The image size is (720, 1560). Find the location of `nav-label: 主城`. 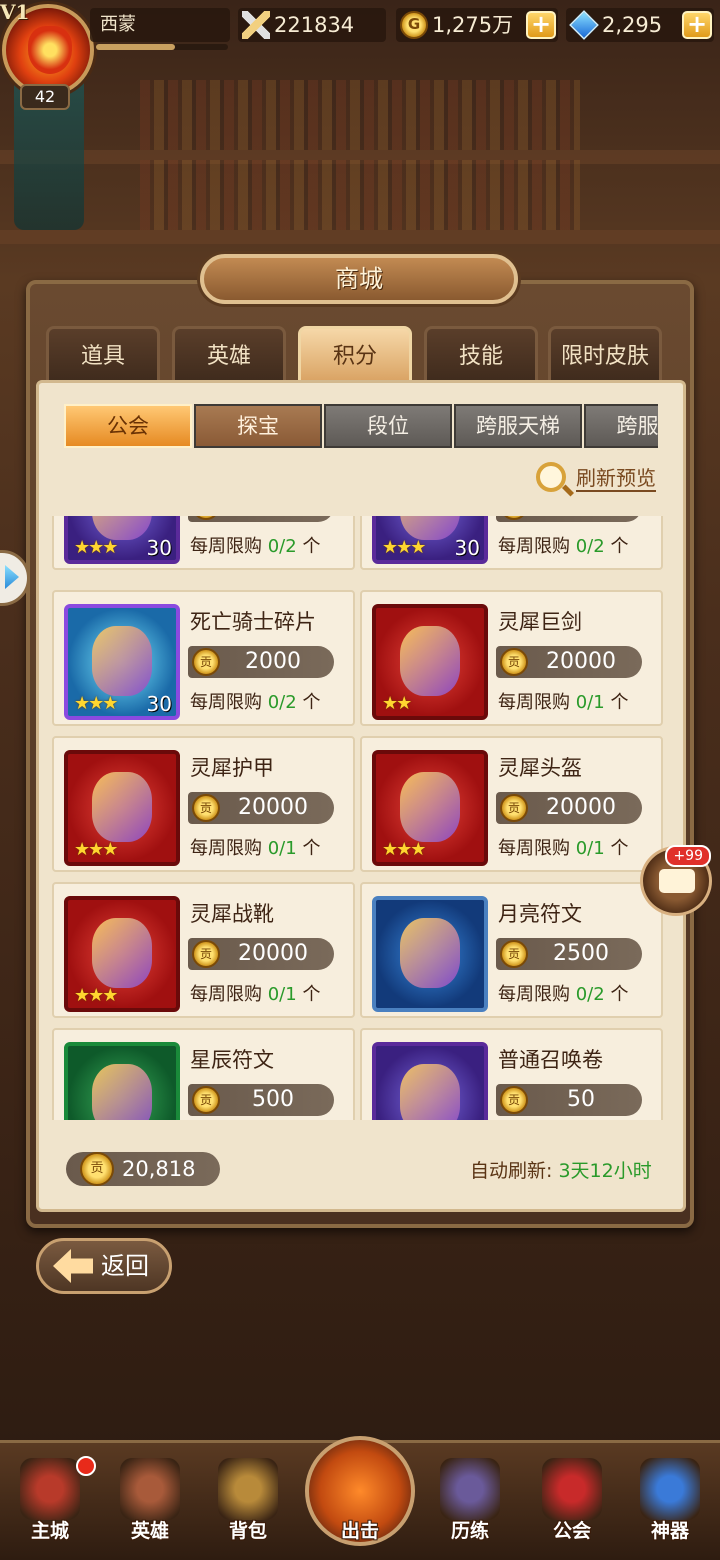

nav-label: 主城 is located at coordinates (49, 1531).